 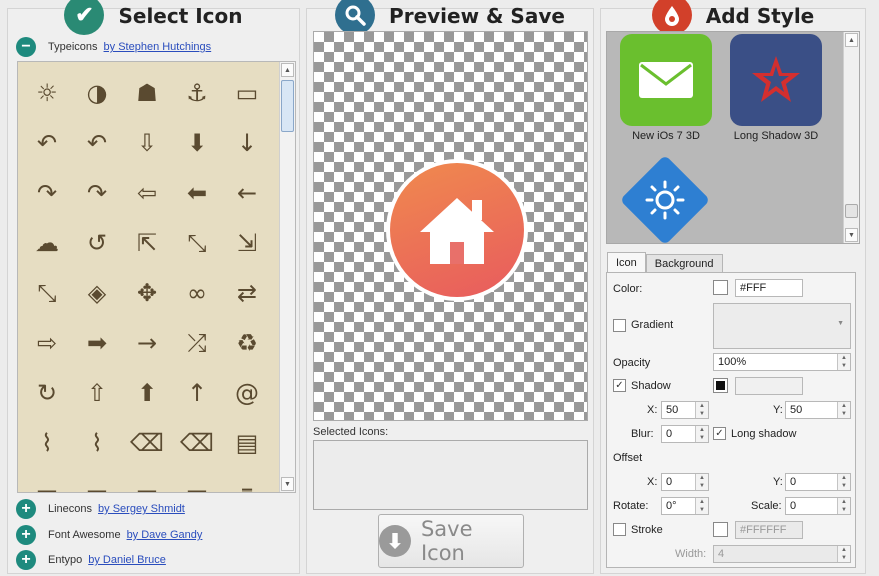 I want to click on library-font-awesome: + Font Awesome by Dave Gandy, so click(x=109, y=535).